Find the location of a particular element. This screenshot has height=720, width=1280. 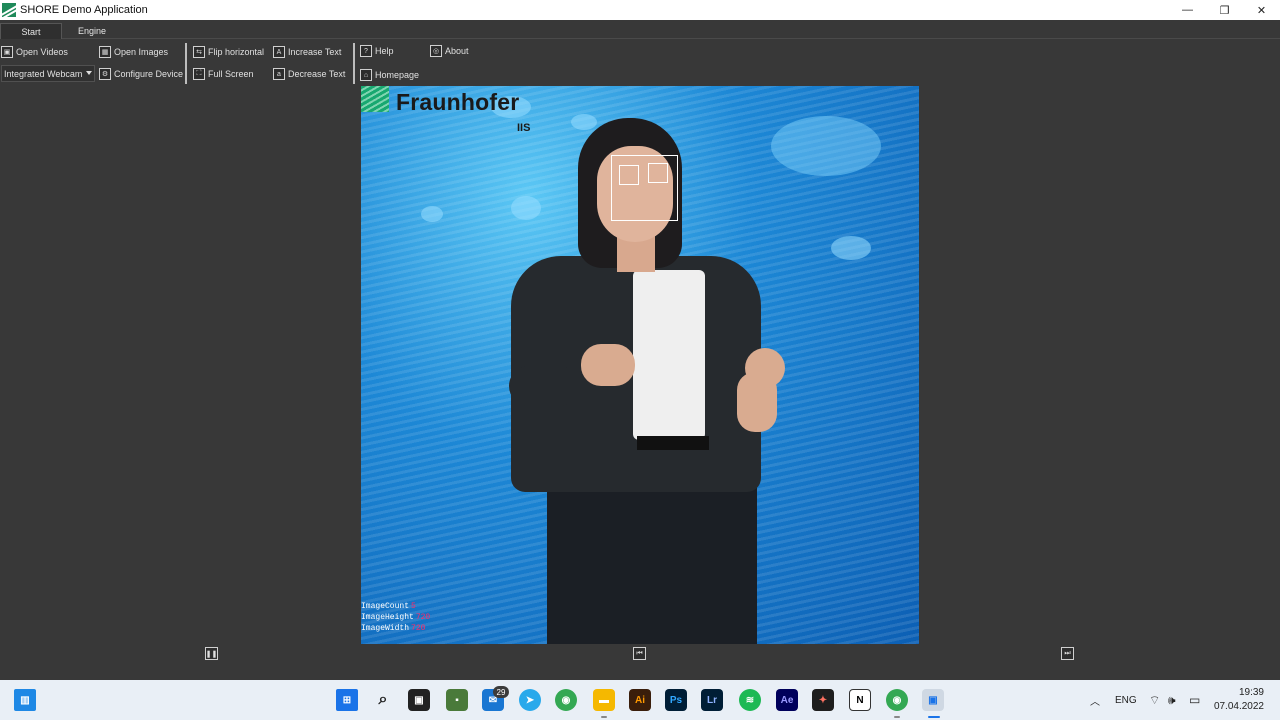

open-videos-button: ▣ Open Videos is located at coordinates (34, 52).